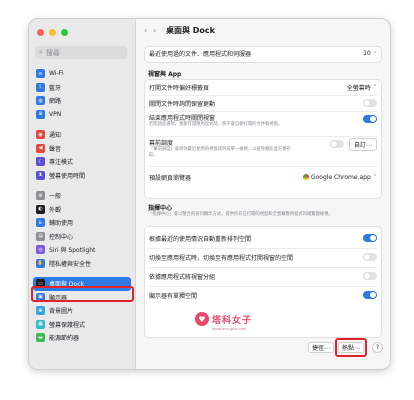 The height and width of the screenshot is (400, 414). Describe the element at coordinates (160, 208) in the screenshot. I see `mission-section-title: 指揮中心` at that location.